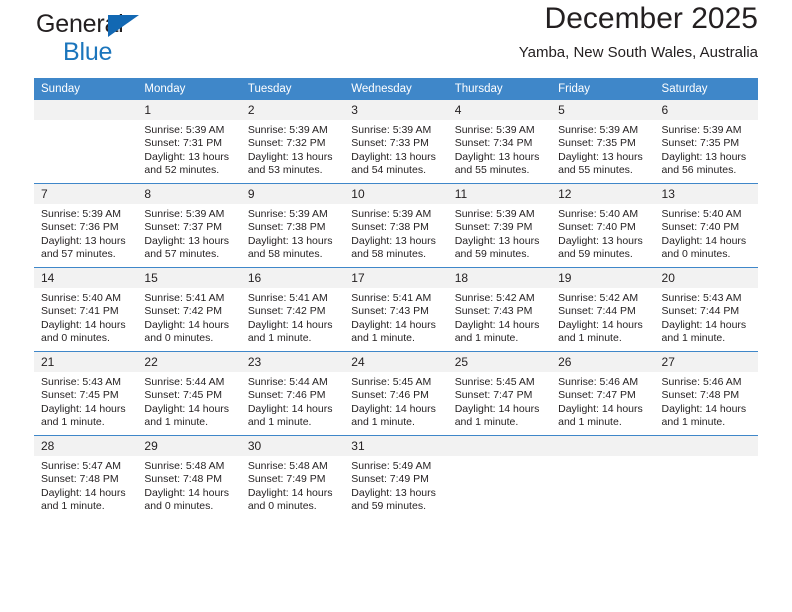  Describe the element at coordinates (183, 479) in the screenshot. I see `sunset-text: Sunset: 7:48 PM` at that location.